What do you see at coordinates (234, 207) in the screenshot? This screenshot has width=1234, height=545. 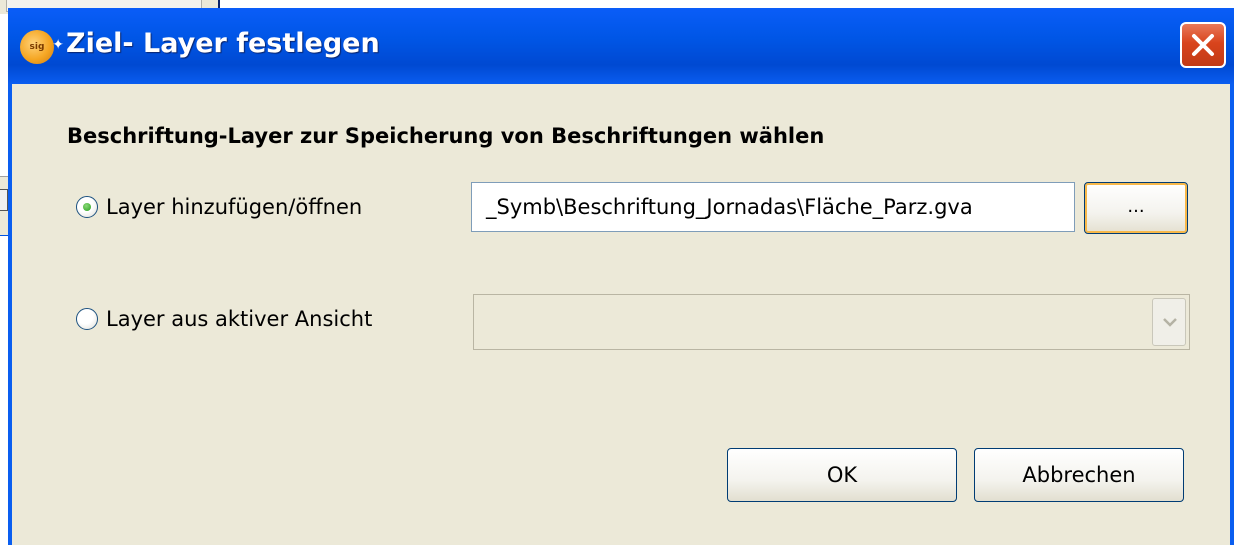 I see `option-add-layer-label: Layer hinzufügen/öffnen` at bounding box center [234, 207].